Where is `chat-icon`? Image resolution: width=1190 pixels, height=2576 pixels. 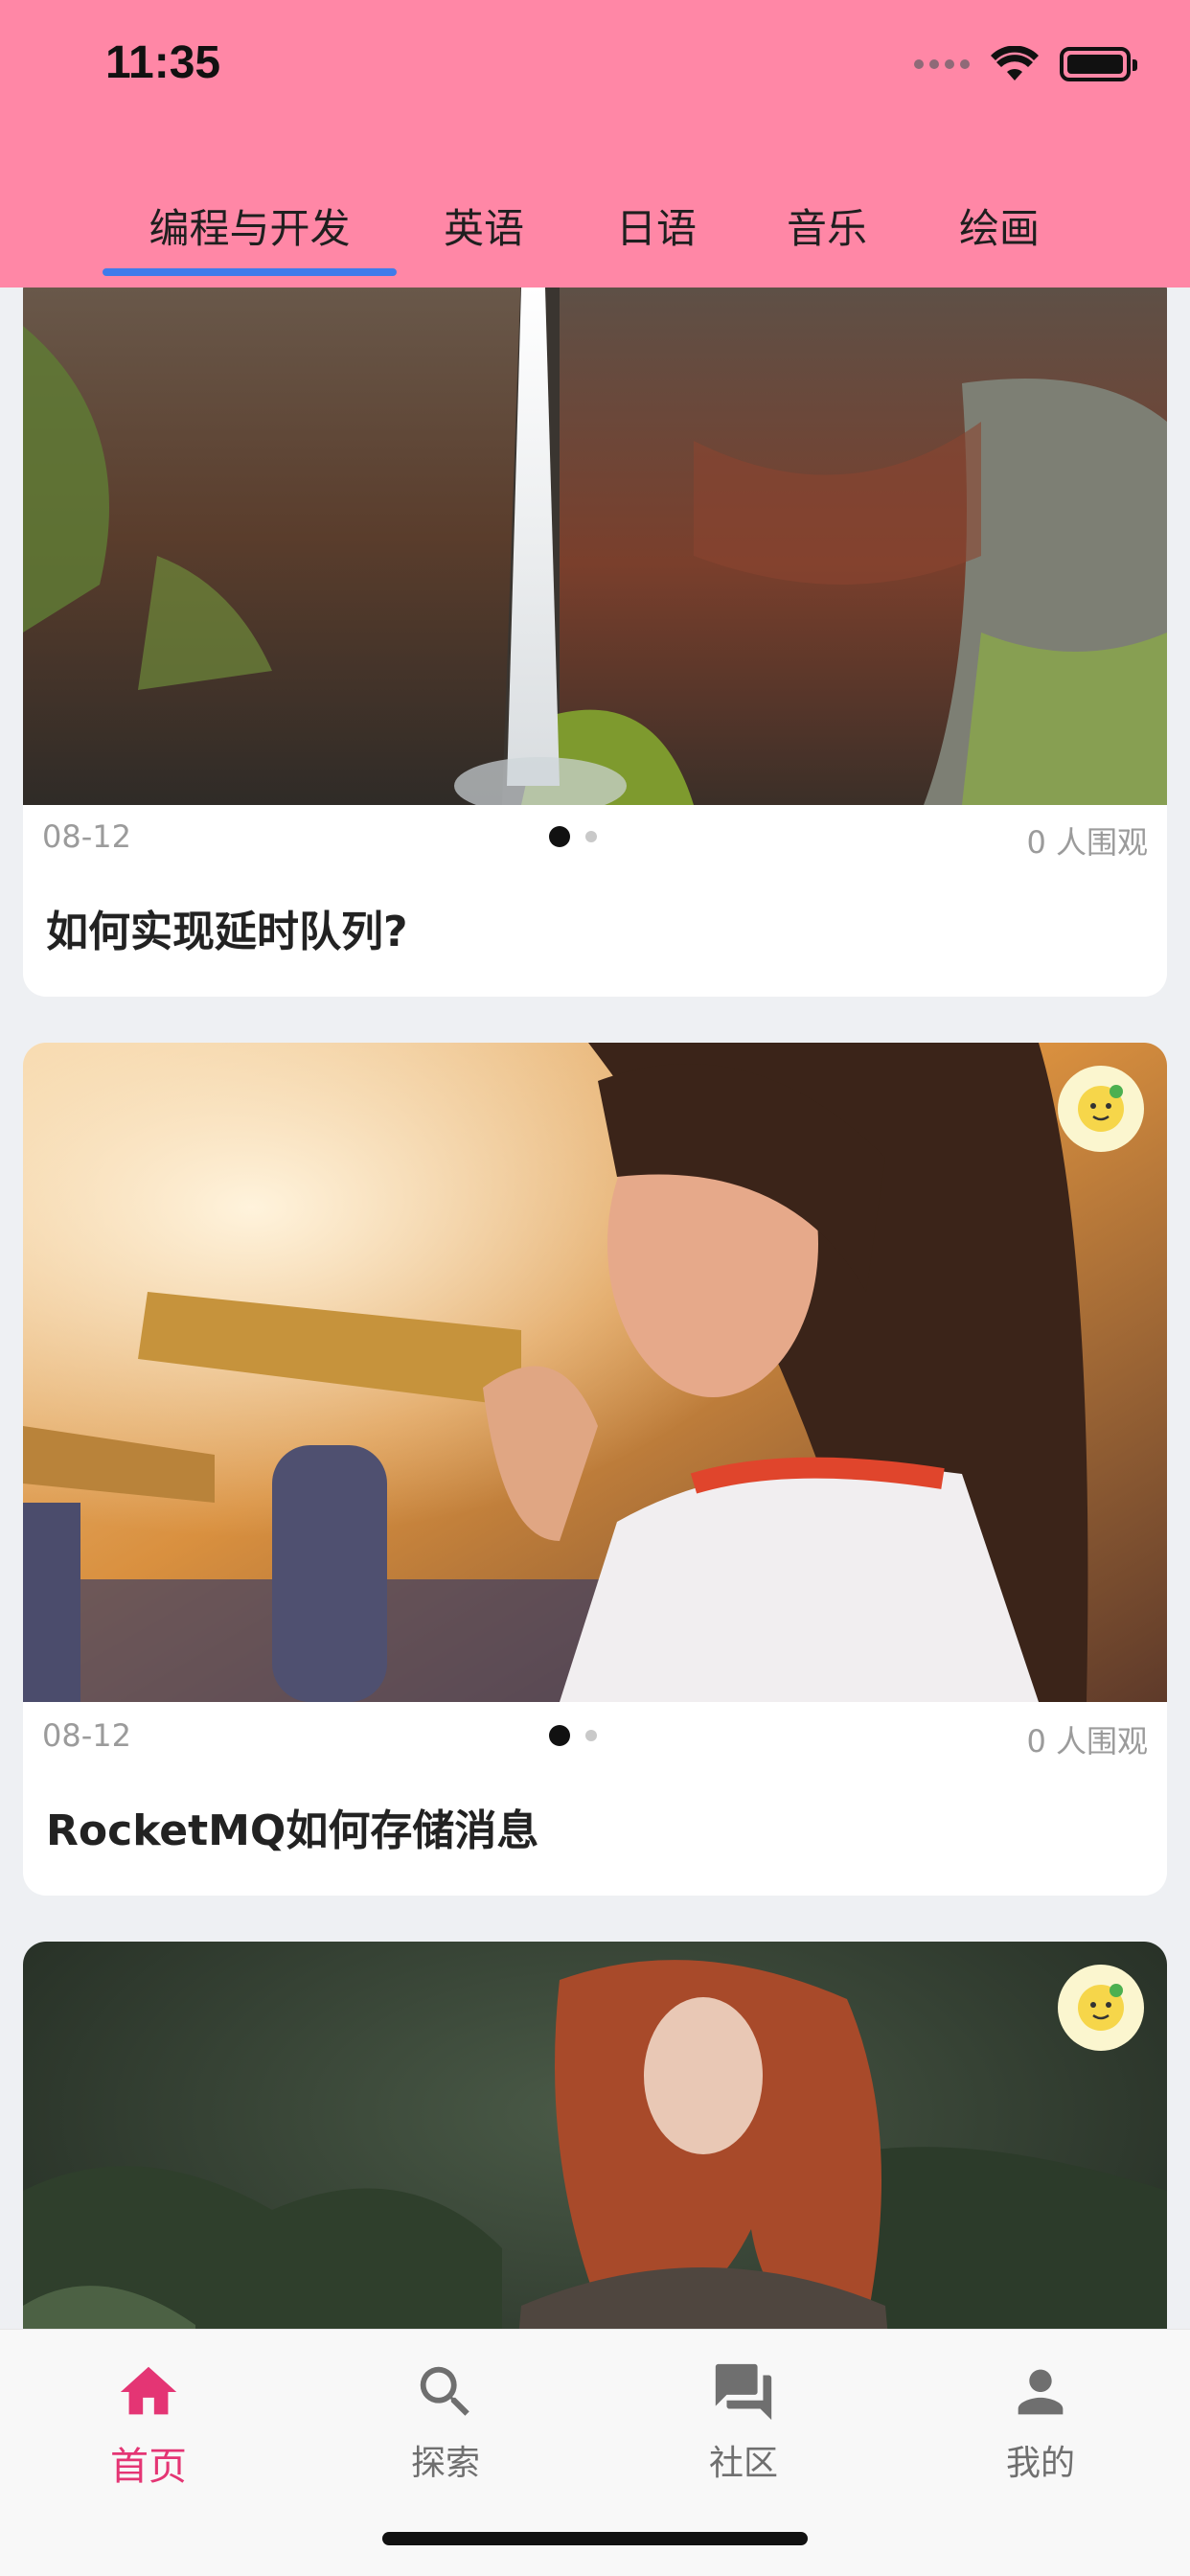 chat-icon is located at coordinates (744, 2392).